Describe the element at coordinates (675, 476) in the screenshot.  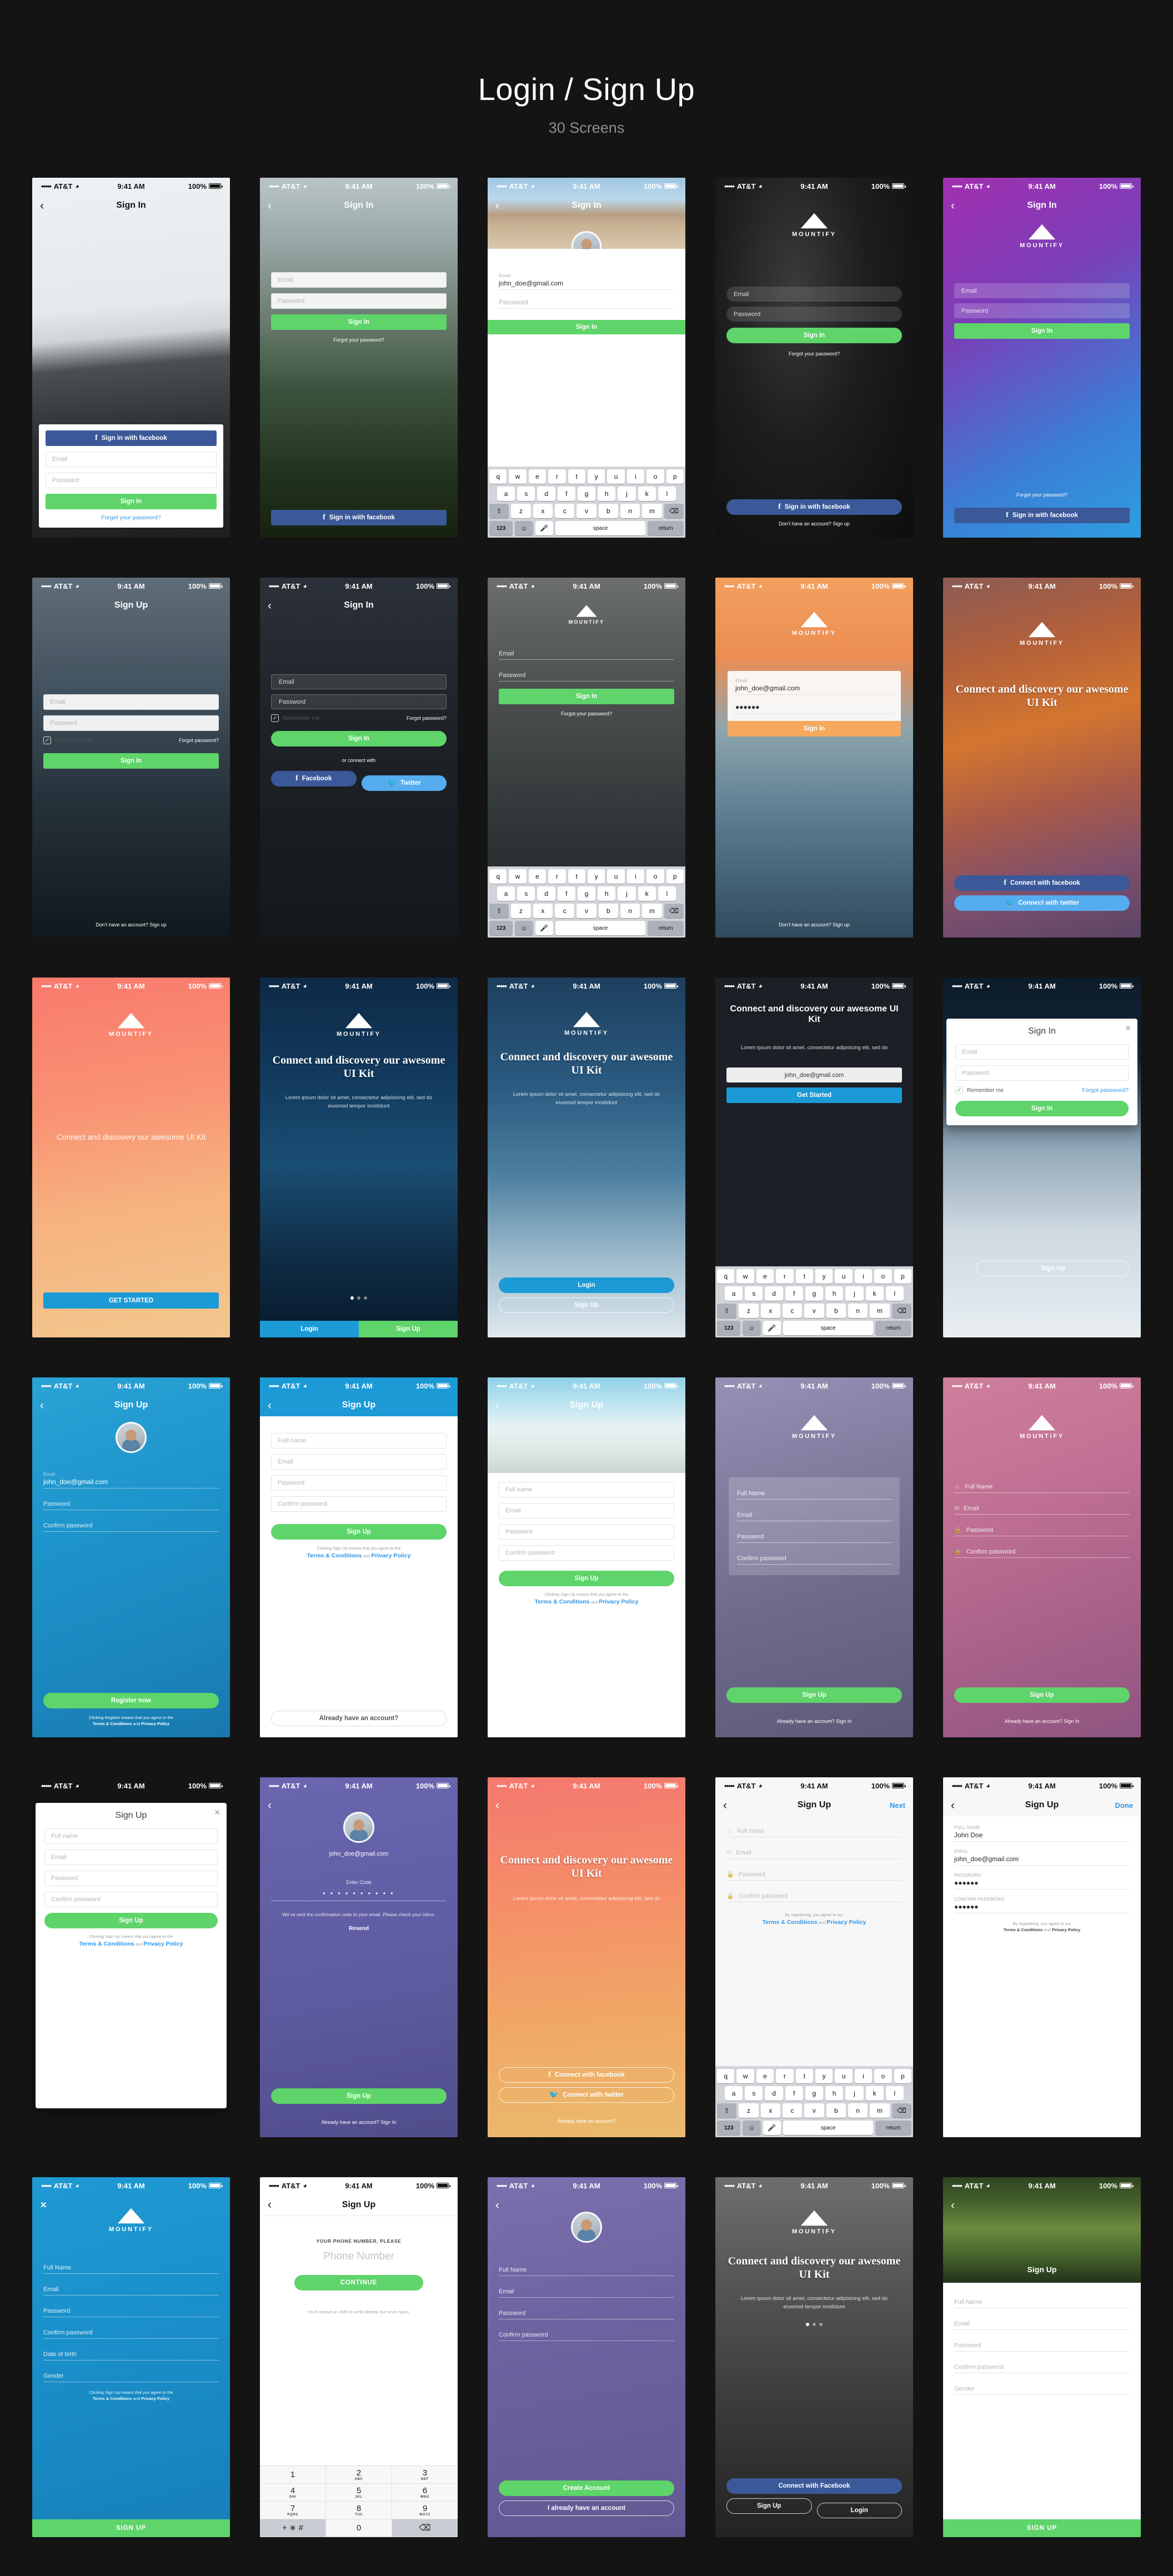
I see `key: p` at that location.